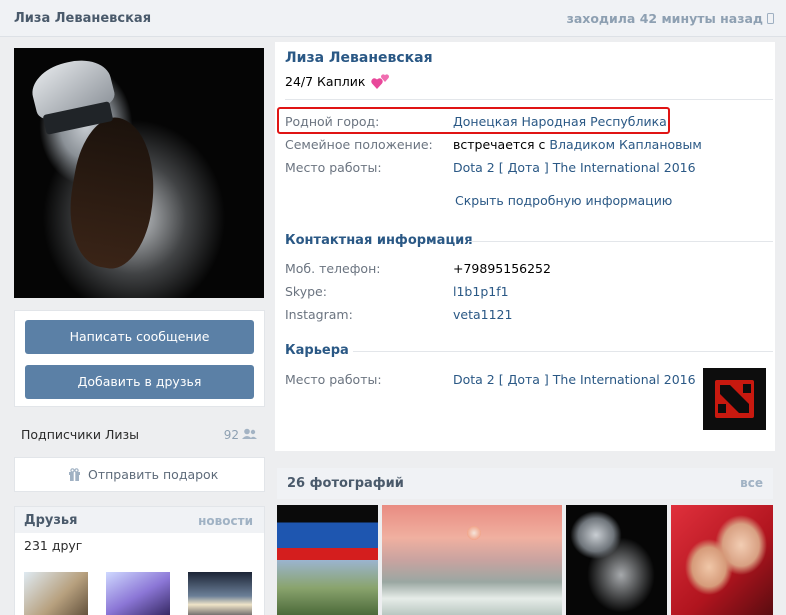 The image size is (786, 615). I want to click on photo-thumbnail-selfie, so click(722, 560).